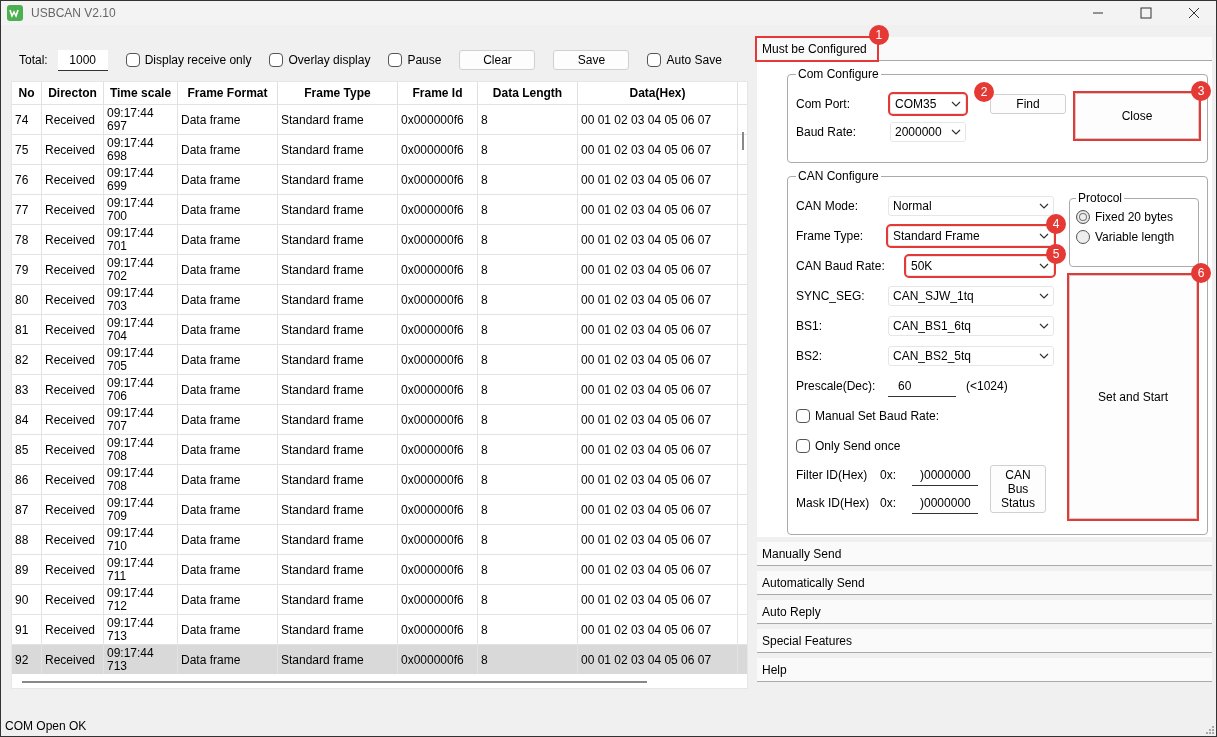  Describe the element at coordinates (1133, 397) in the screenshot. I see `set-and-start-button: Set and Start` at that location.